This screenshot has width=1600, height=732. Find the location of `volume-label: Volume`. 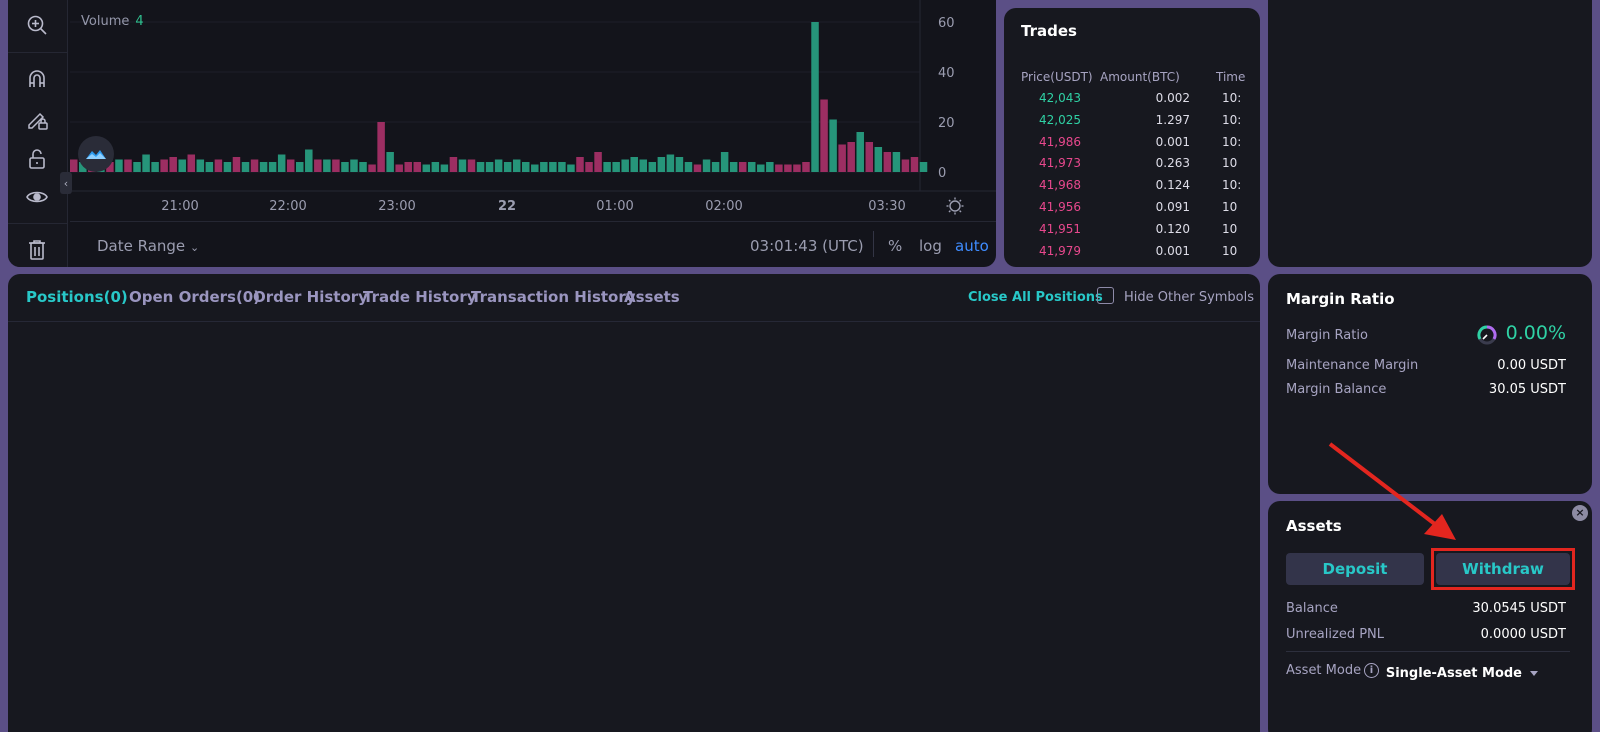

volume-label: Volume is located at coordinates (105, 21).